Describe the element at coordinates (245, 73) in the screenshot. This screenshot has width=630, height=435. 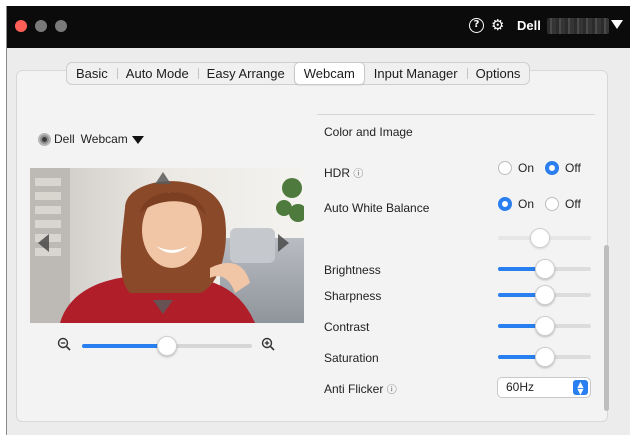
I see `tab-easy-arrange: Easy Arrange` at that location.